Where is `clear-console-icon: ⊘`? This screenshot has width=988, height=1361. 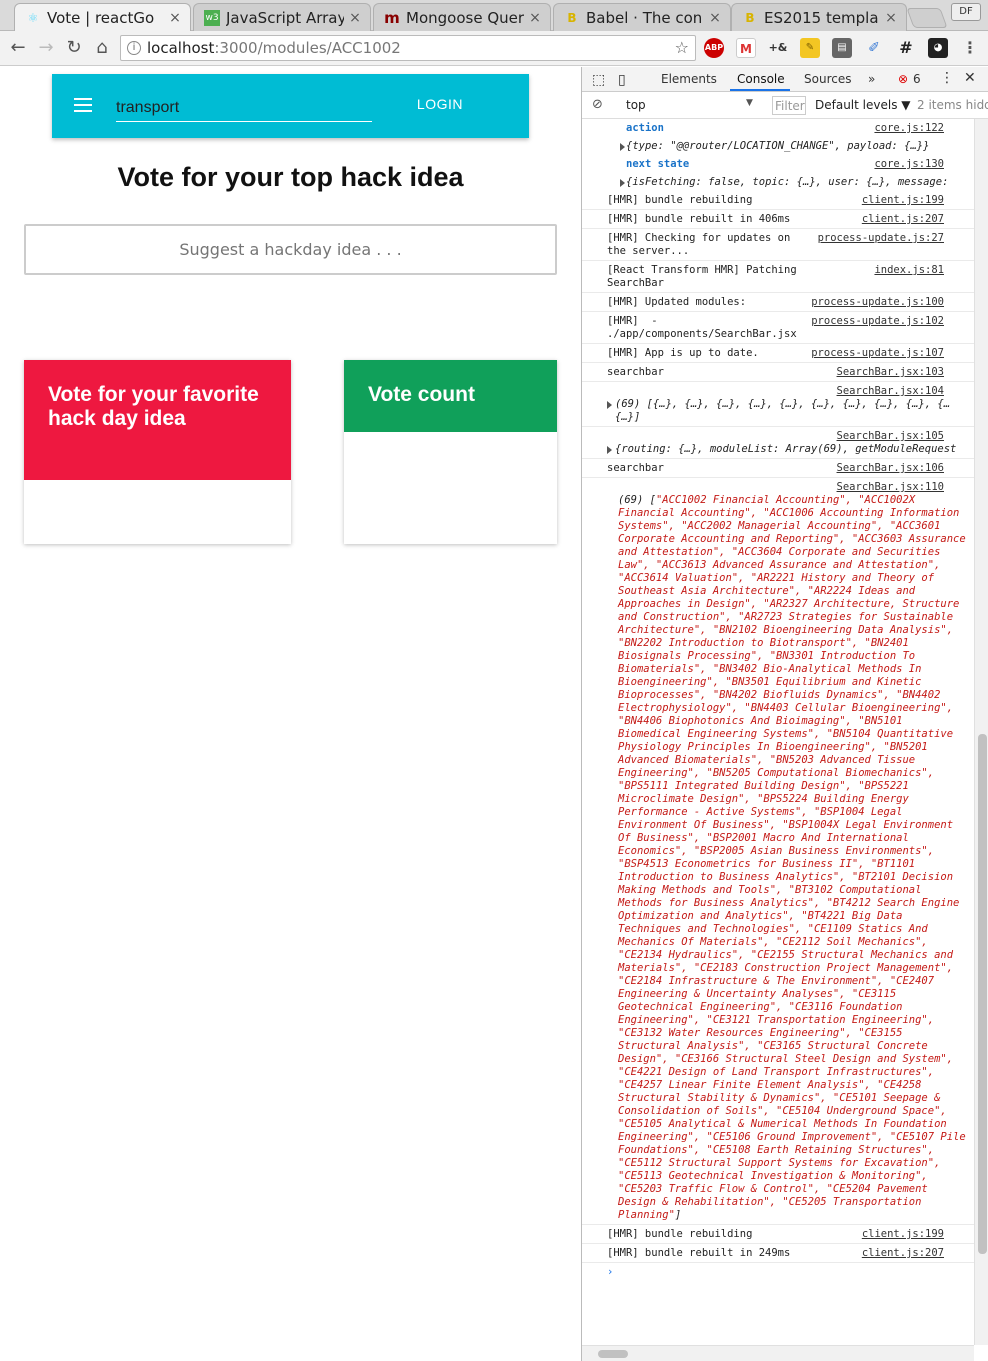 clear-console-icon: ⊘ is located at coordinates (597, 104).